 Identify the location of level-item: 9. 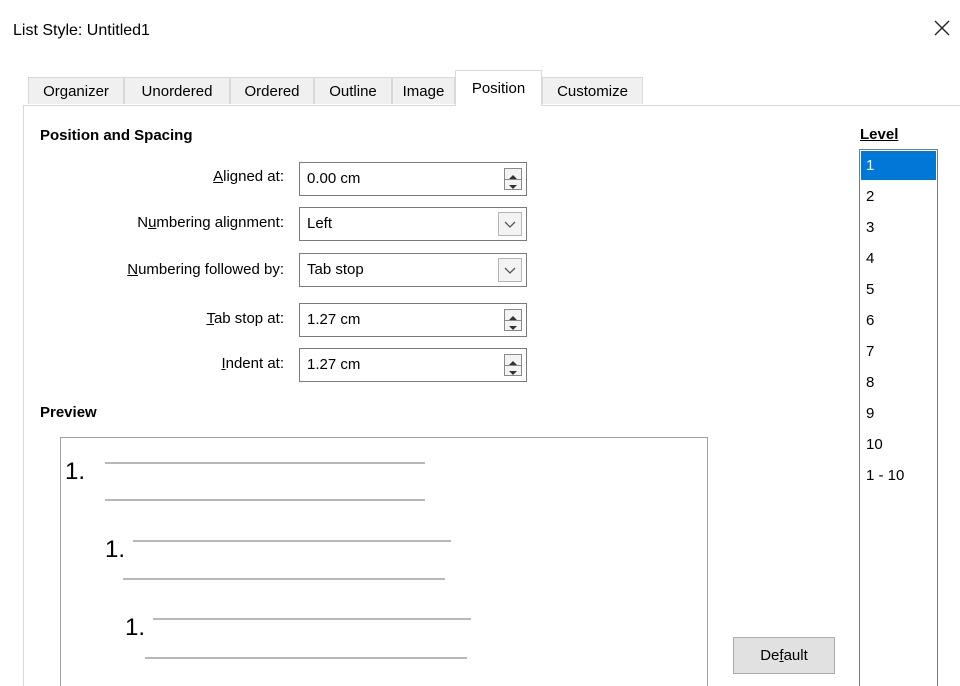
(898, 413).